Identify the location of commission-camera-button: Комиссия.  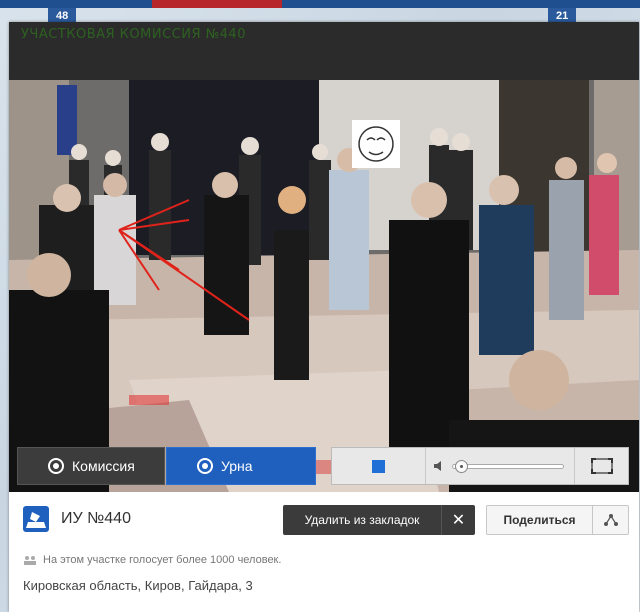
(91, 466).